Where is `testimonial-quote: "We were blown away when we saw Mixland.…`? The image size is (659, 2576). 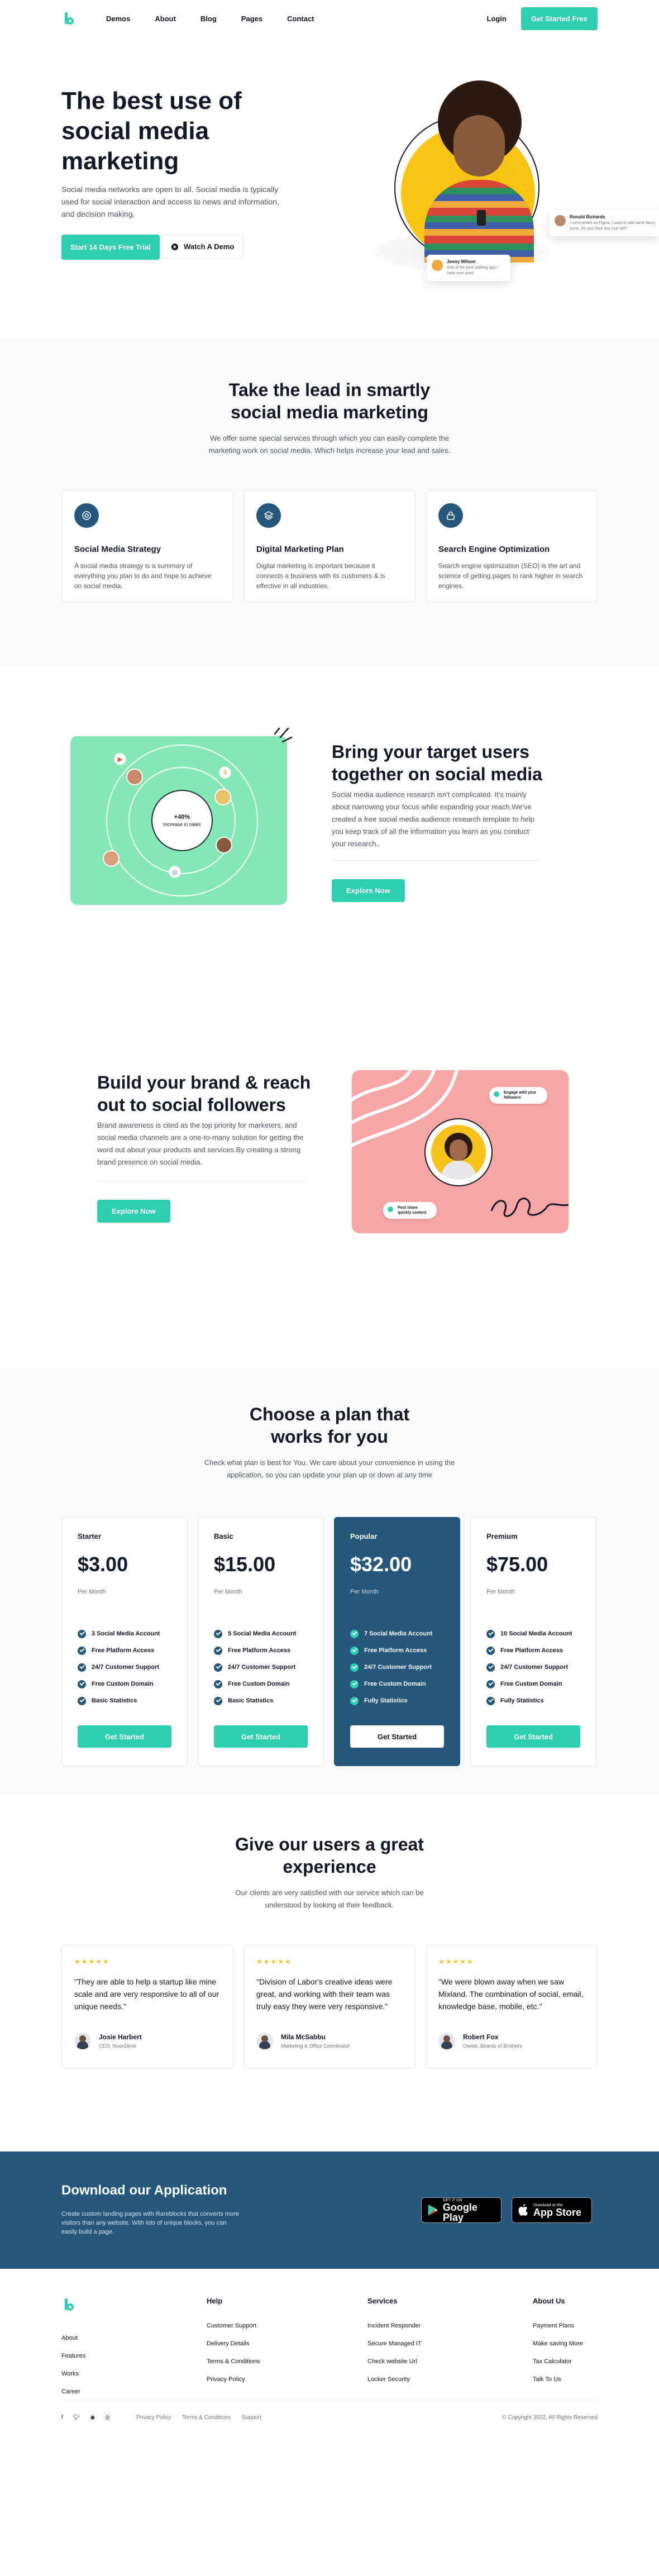
testimonial-quote: "We were blown away when we saw Mixland.… is located at coordinates (511, 1994).